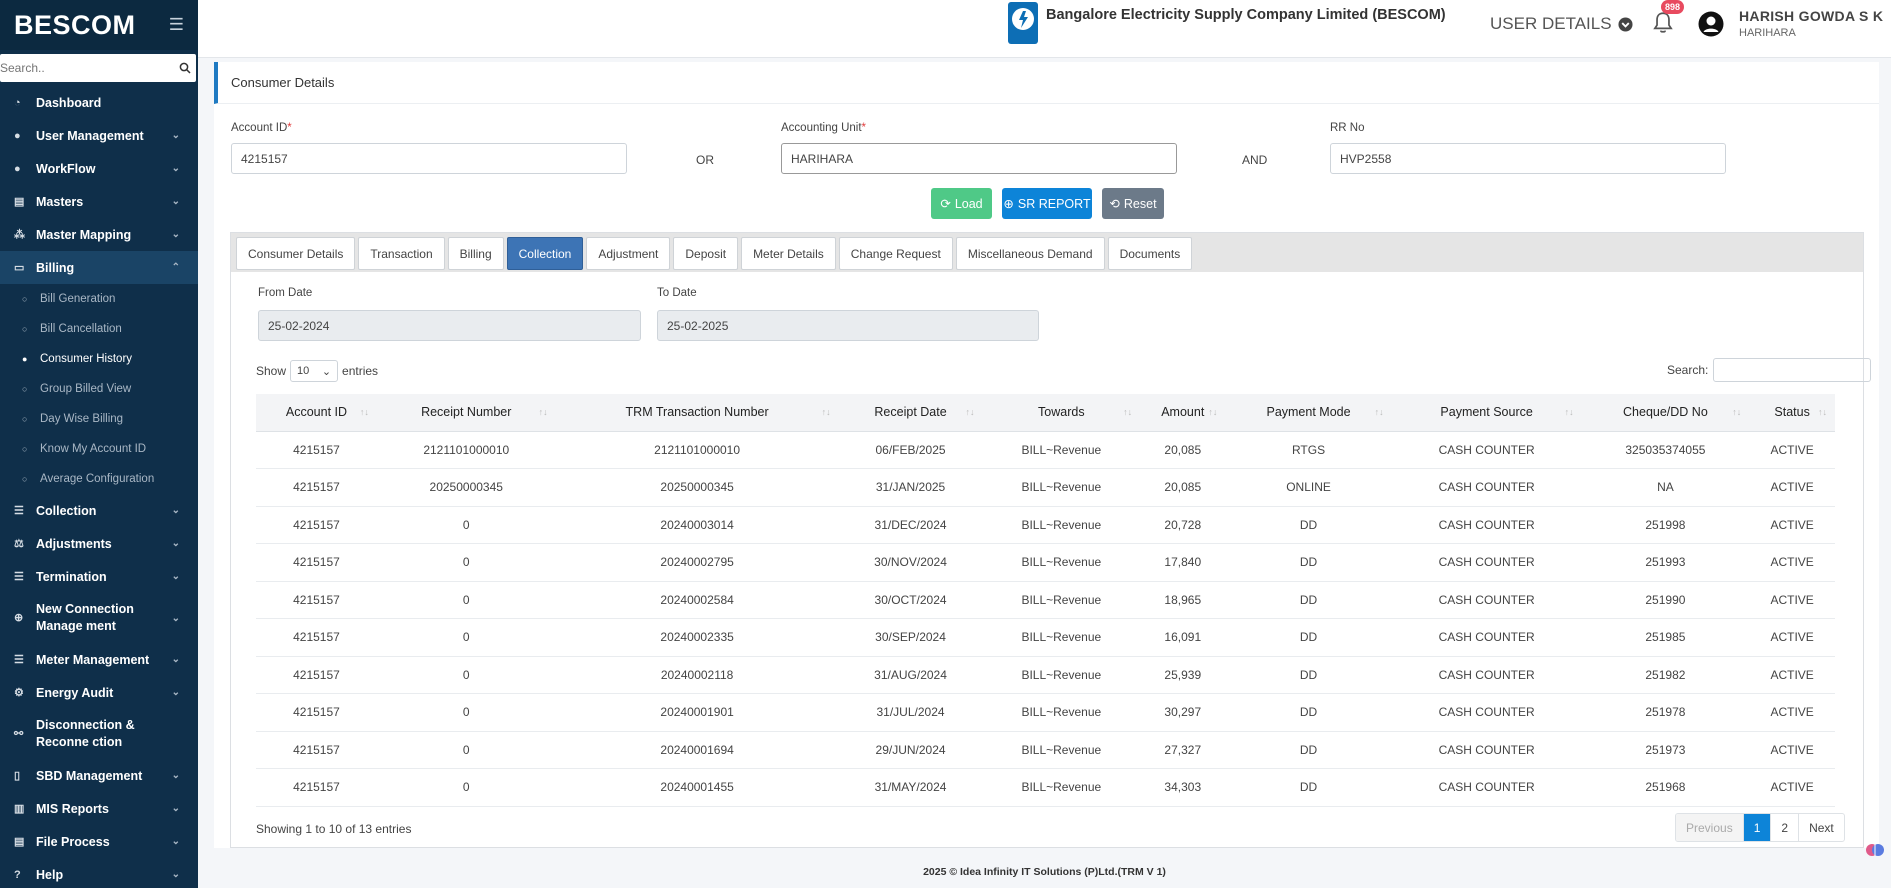  I want to click on accounting-unit-label: Accounting Unit*, so click(823, 128).